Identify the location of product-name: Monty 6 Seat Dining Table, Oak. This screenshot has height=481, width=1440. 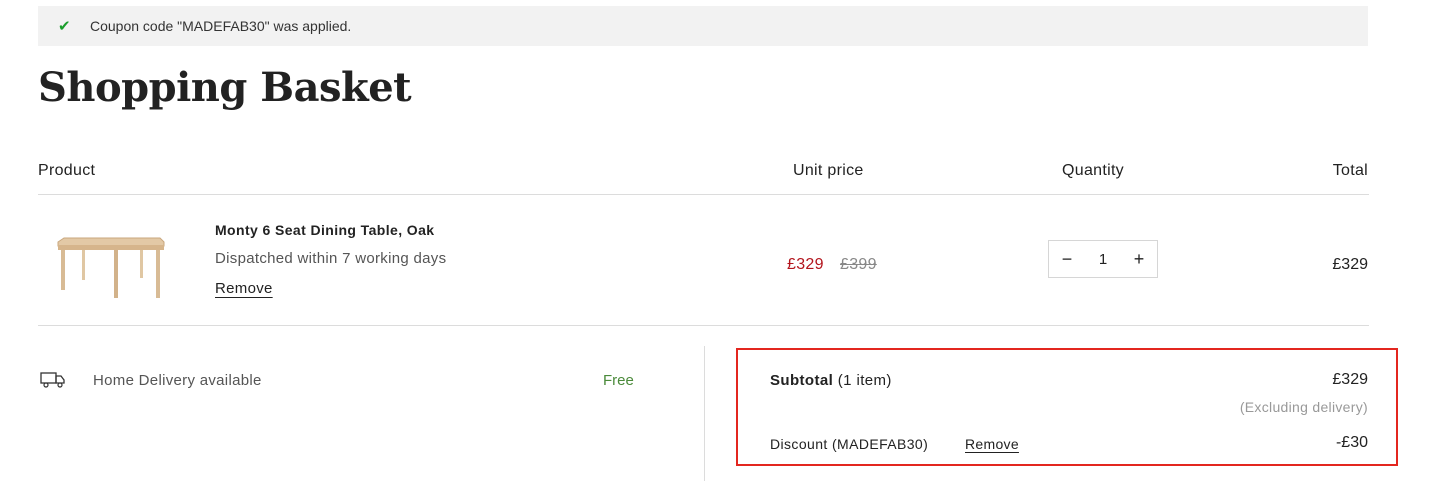
(324, 230).